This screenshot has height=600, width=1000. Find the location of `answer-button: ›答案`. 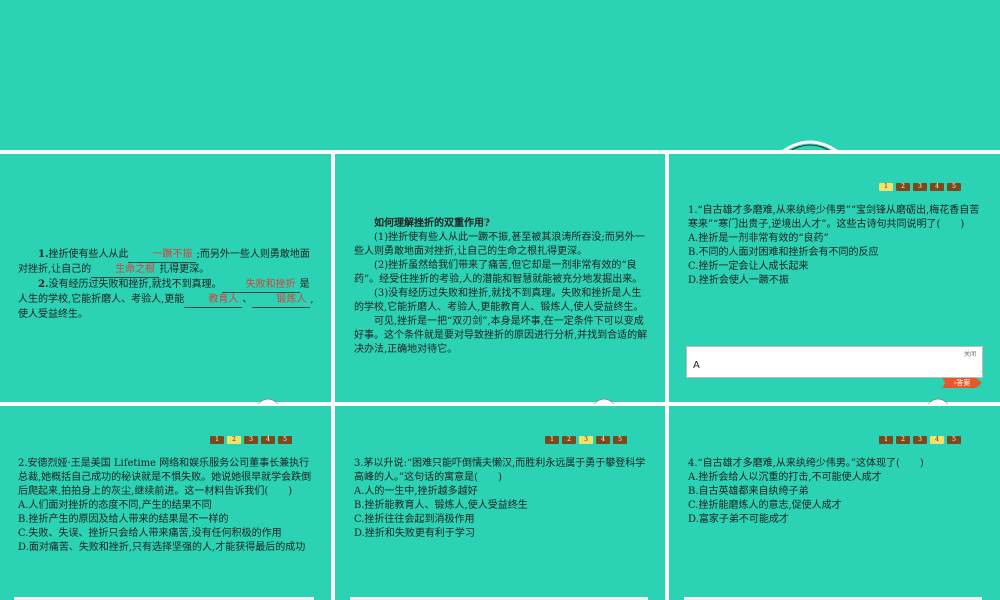

answer-button: ›答案 is located at coordinates (962, 383).